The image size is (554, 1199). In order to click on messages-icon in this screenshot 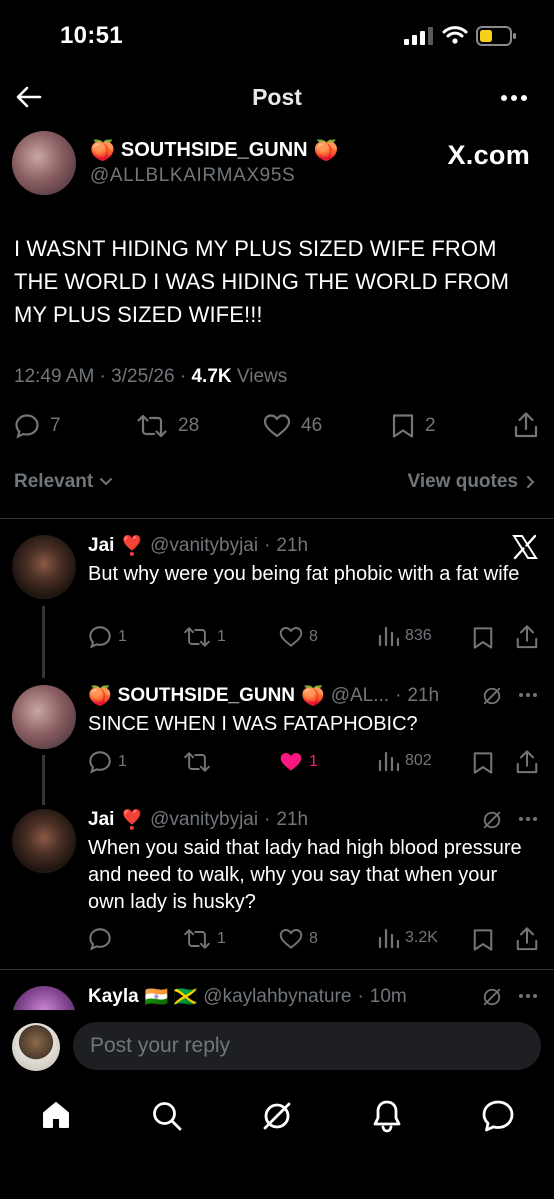, I will do `click(498, 1116)`.